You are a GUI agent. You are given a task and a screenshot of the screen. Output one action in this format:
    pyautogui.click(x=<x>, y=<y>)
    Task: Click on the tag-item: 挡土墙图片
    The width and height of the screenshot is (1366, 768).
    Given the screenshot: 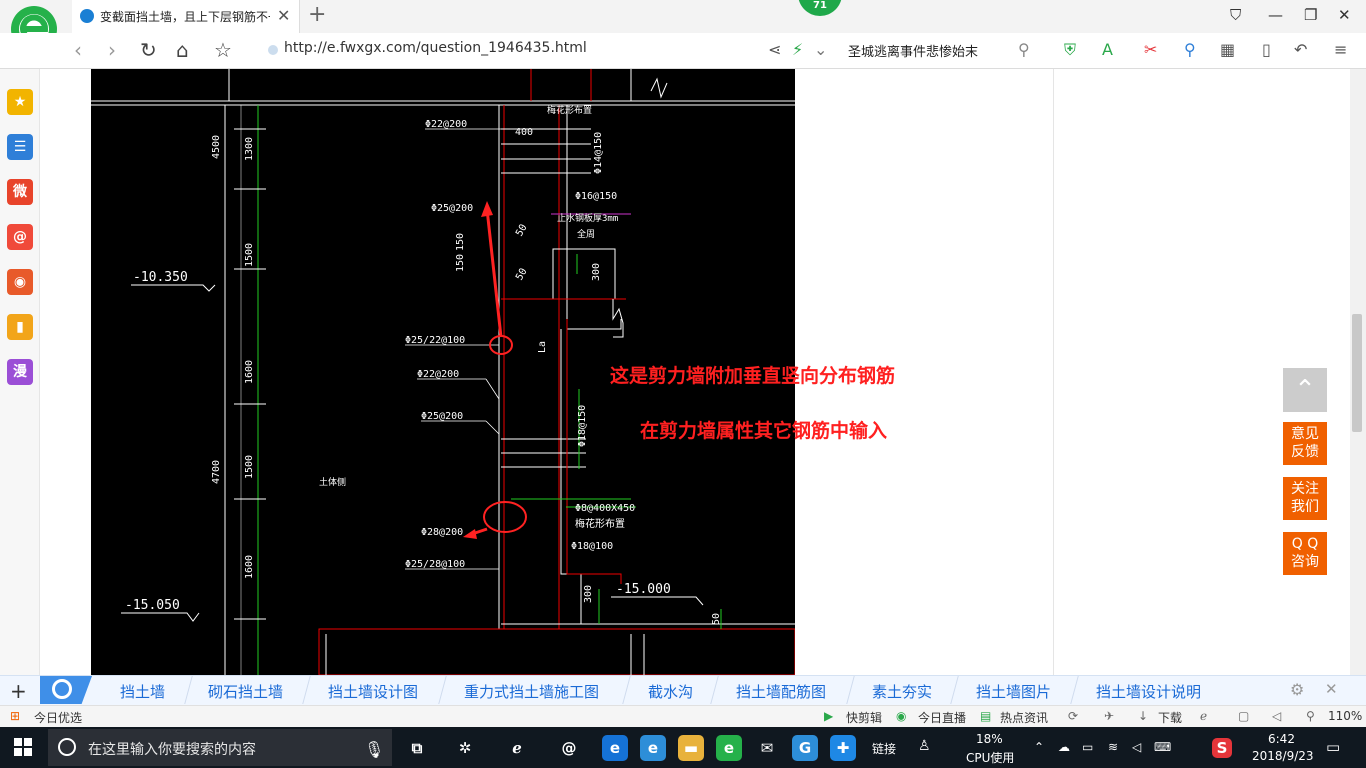 What is the action you would take?
    pyautogui.click(x=1013, y=691)
    